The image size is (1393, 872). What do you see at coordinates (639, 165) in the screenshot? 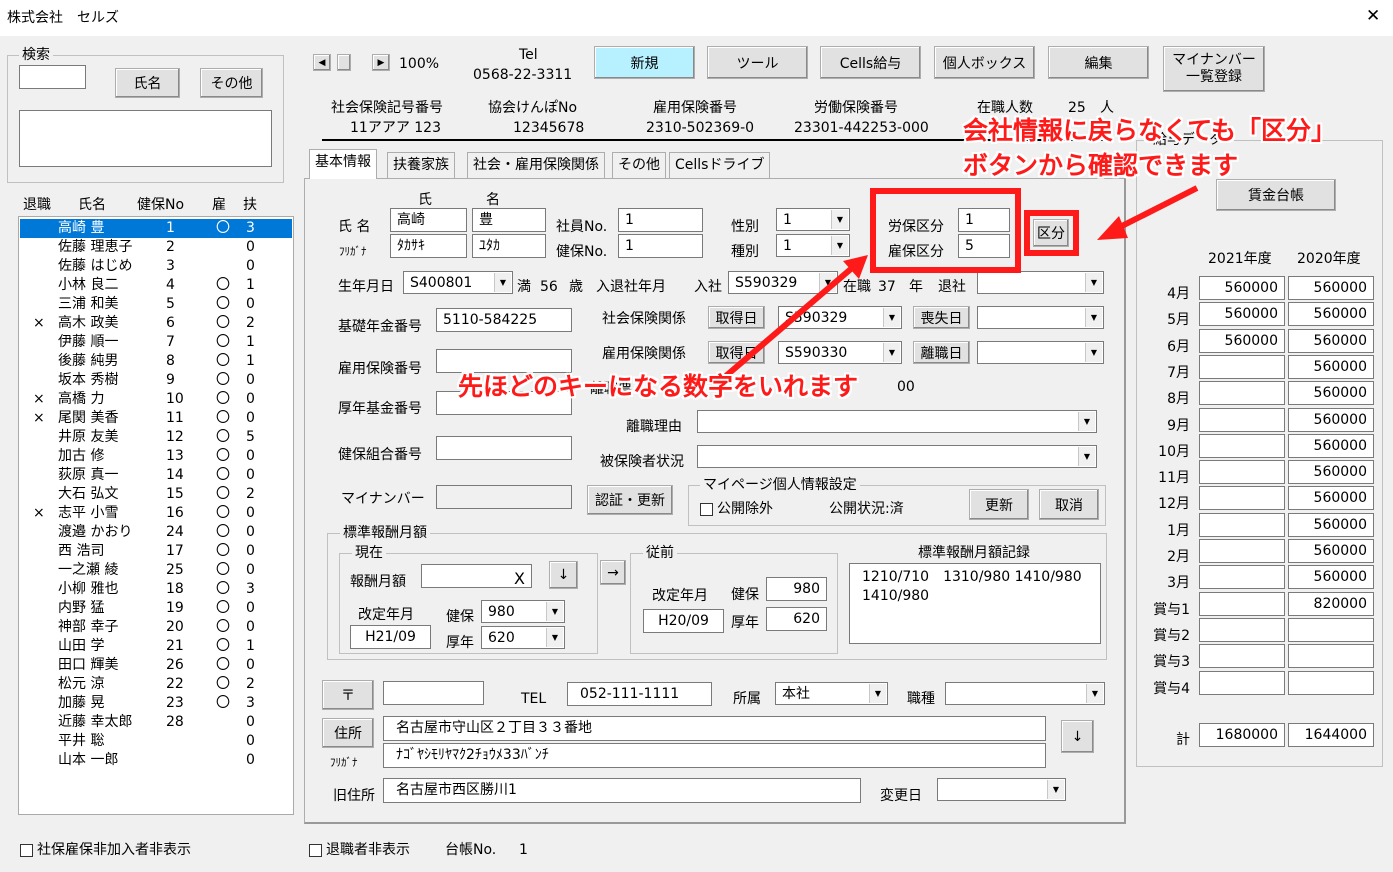
I see `tab-other: その他` at bounding box center [639, 165].